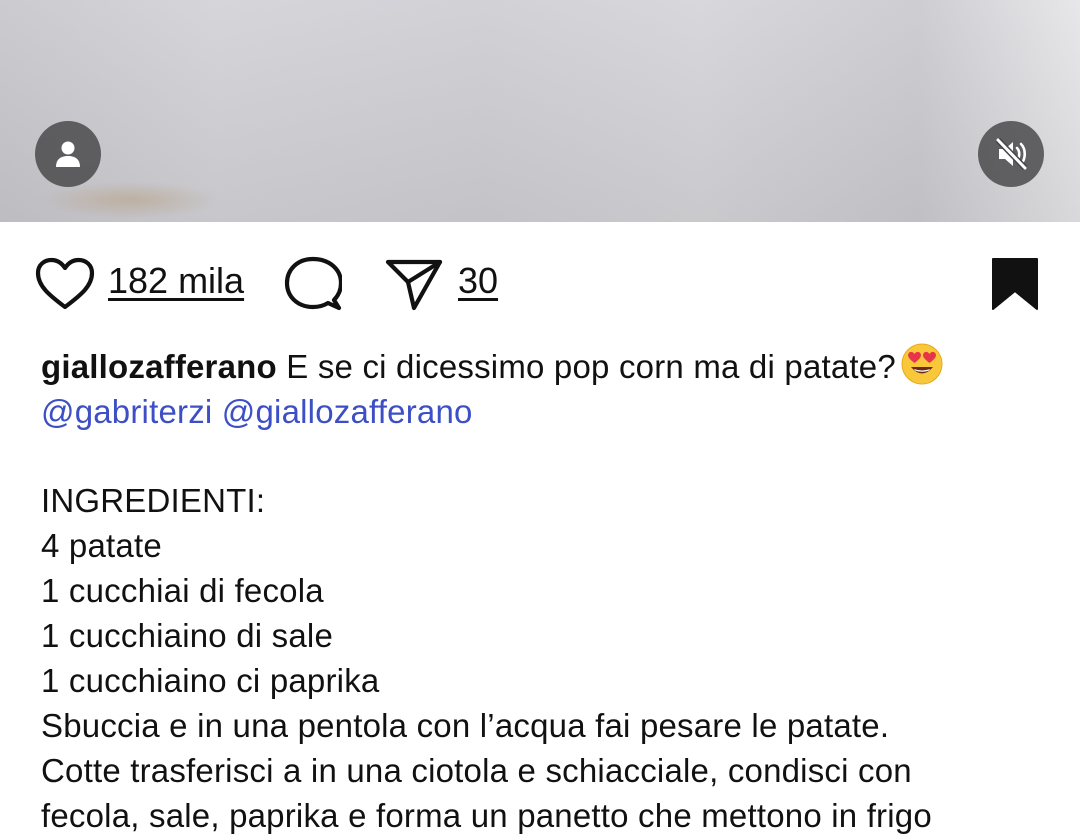  I want to click on ingredients-heading: INGREDIENTI:, so click(153, 500).